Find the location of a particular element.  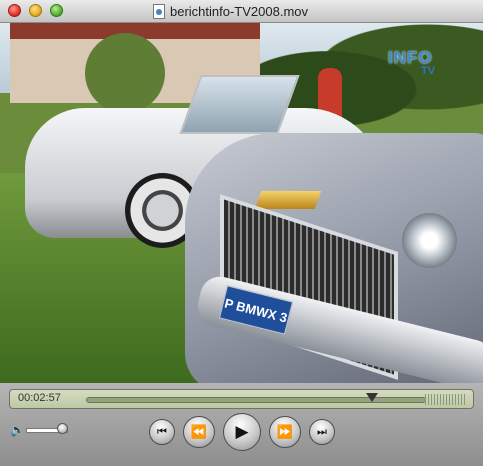

time-display: 00:02:57 is located at coordinates (241, 399).